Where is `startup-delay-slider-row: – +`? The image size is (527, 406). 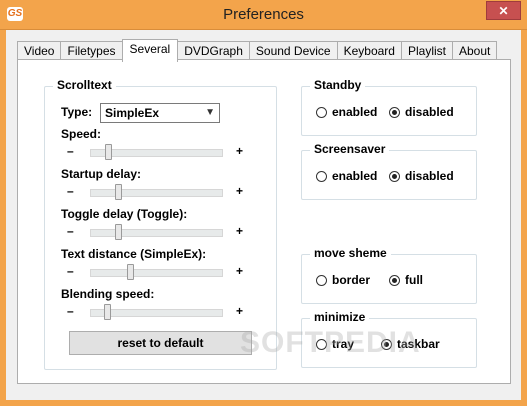 startup-delay-slider-row: – + is located at coordinates (155, 192).